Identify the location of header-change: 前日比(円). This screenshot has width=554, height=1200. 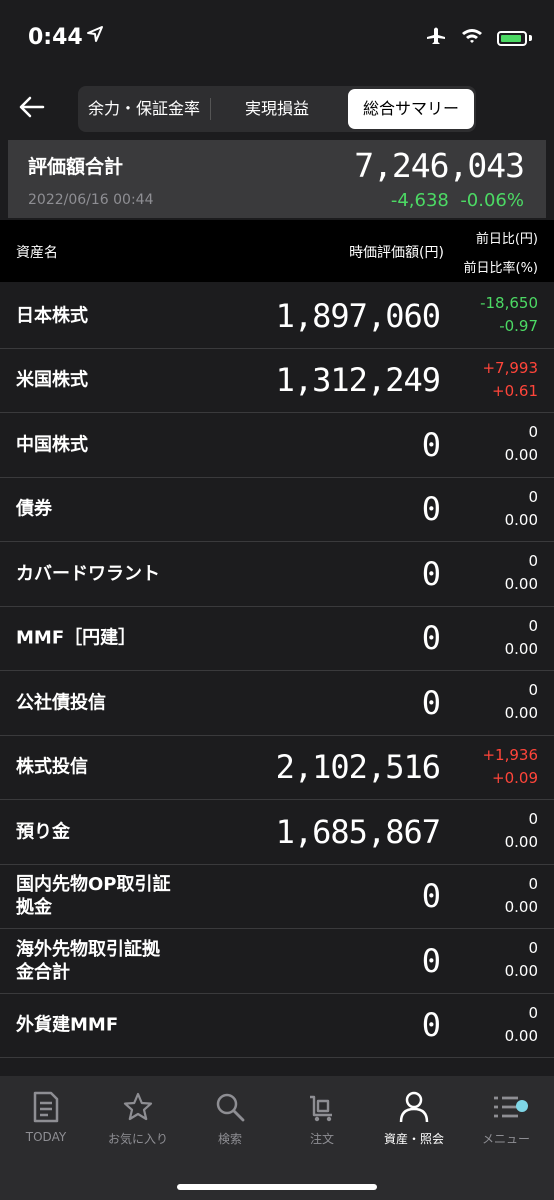
(506, 239).